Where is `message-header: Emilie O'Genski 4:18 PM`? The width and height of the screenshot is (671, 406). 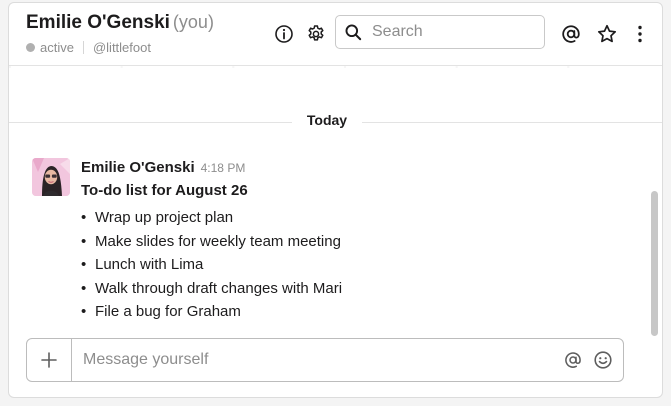 message-header: Emilie O'Genski 4:18 PM is located at coordinates (163, 168).